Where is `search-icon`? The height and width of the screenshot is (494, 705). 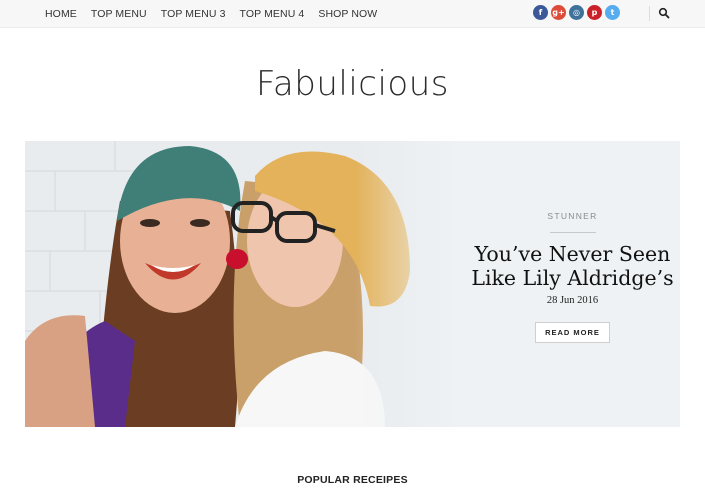 search-icon is located at coordinates (664, 13).